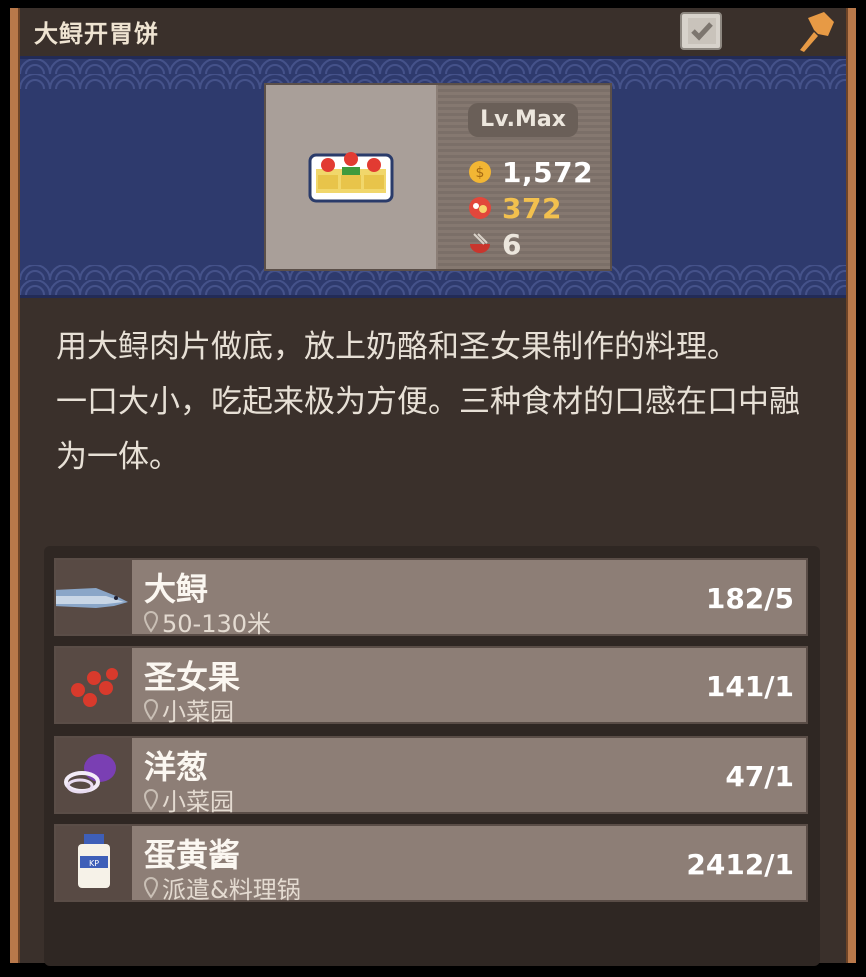  Describe the element at coordinates (433, 32) in the screenshot. I see `title-bar: 大鲟开胃饼` at that location.